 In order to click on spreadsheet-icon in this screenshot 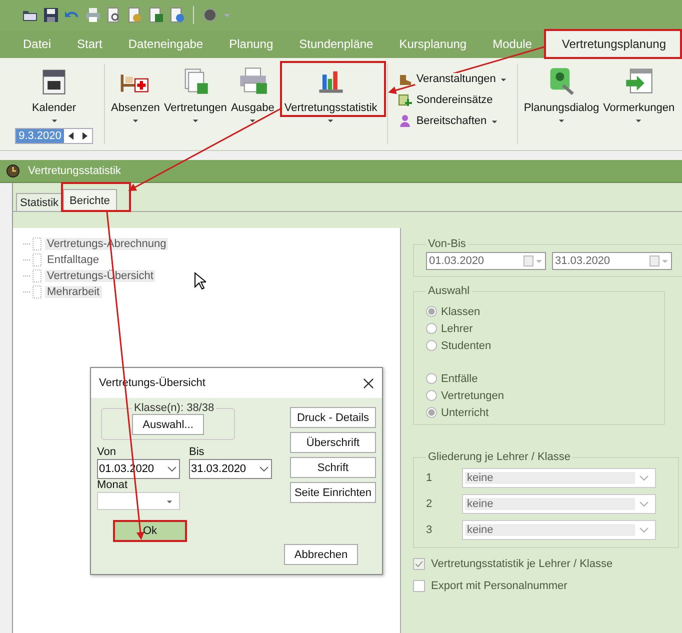, I will do `click(156, 15)`.